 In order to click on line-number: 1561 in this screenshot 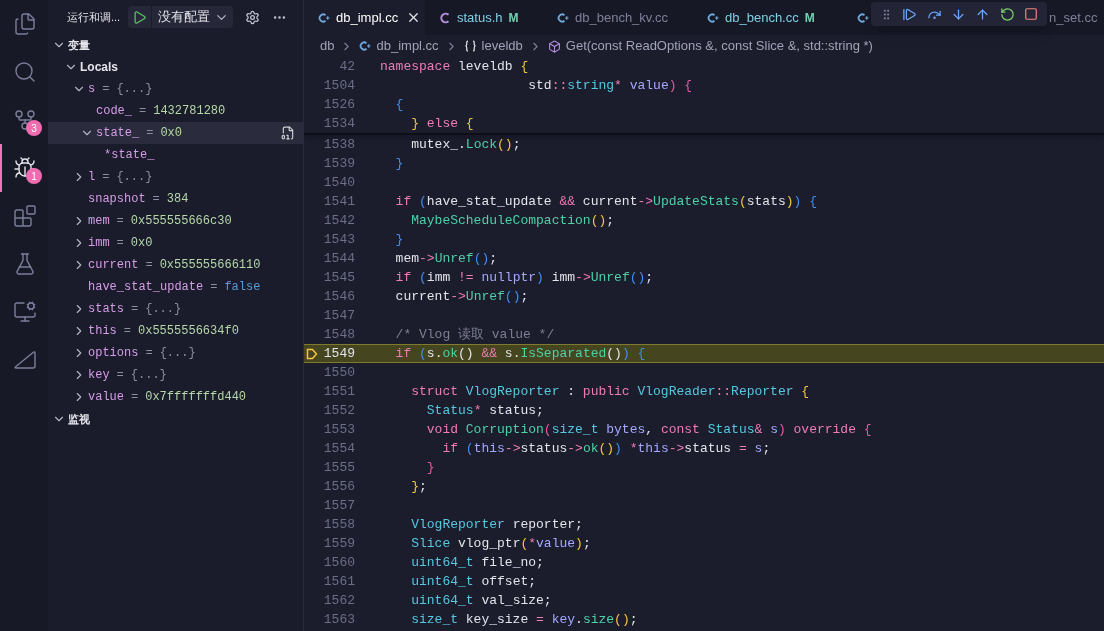, I will do `click(338, 581)`.